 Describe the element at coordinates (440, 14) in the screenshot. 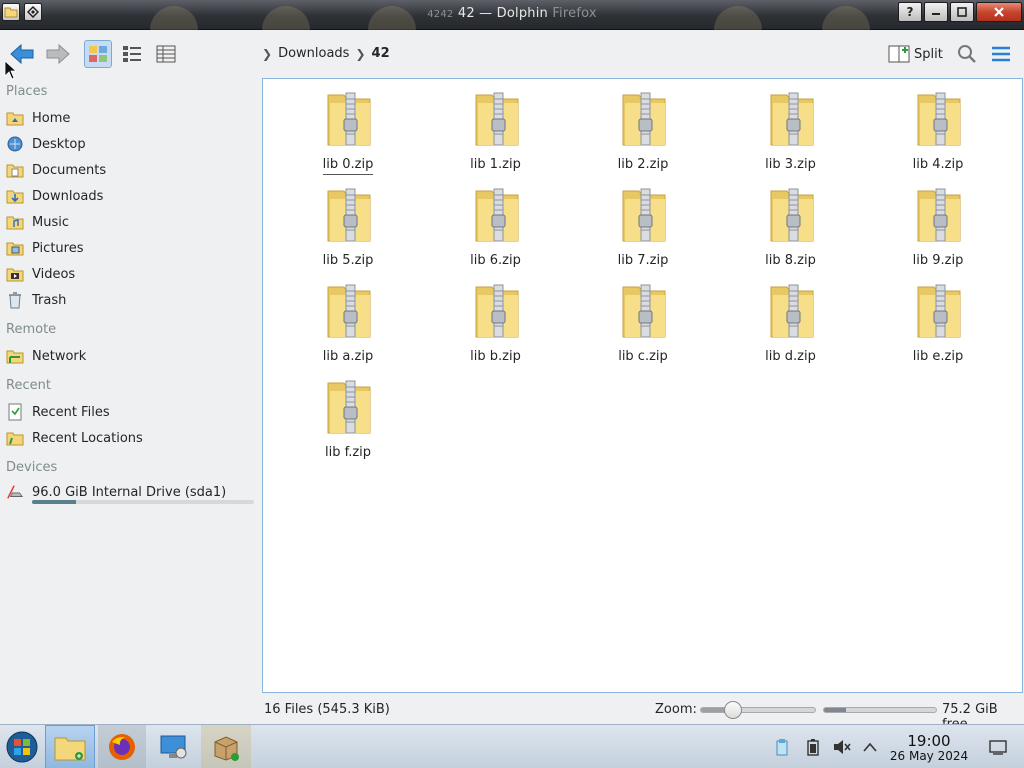

I see `title-prefix: 4242` at that location.